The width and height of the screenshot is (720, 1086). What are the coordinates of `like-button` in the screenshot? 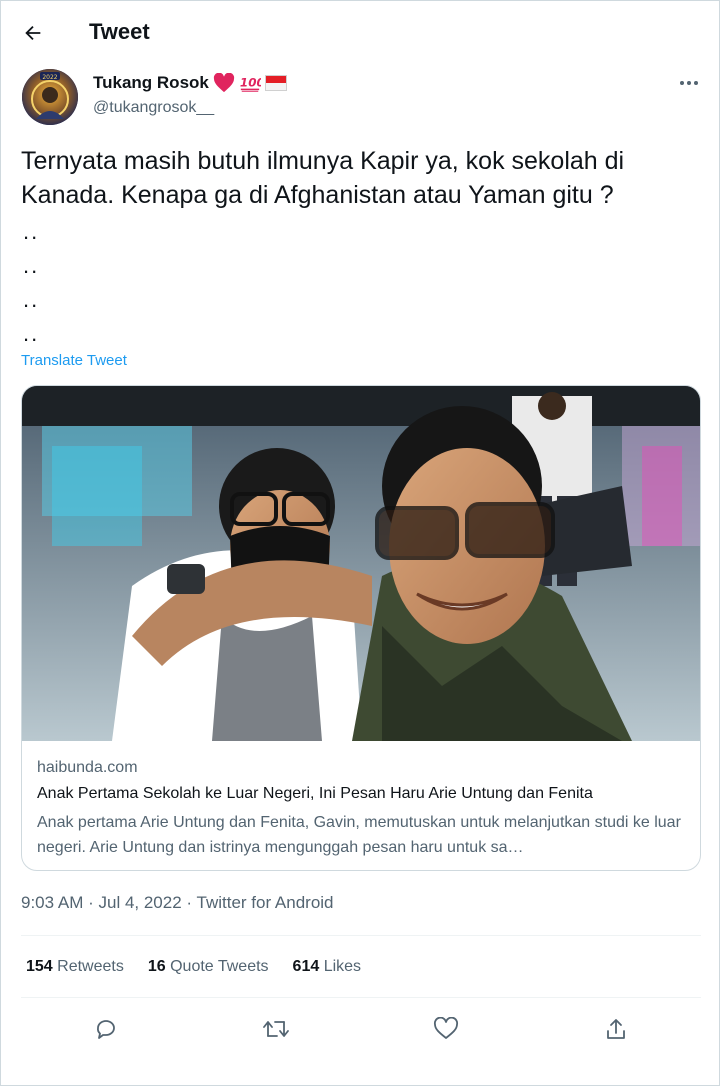 It's located at (446, 1029).